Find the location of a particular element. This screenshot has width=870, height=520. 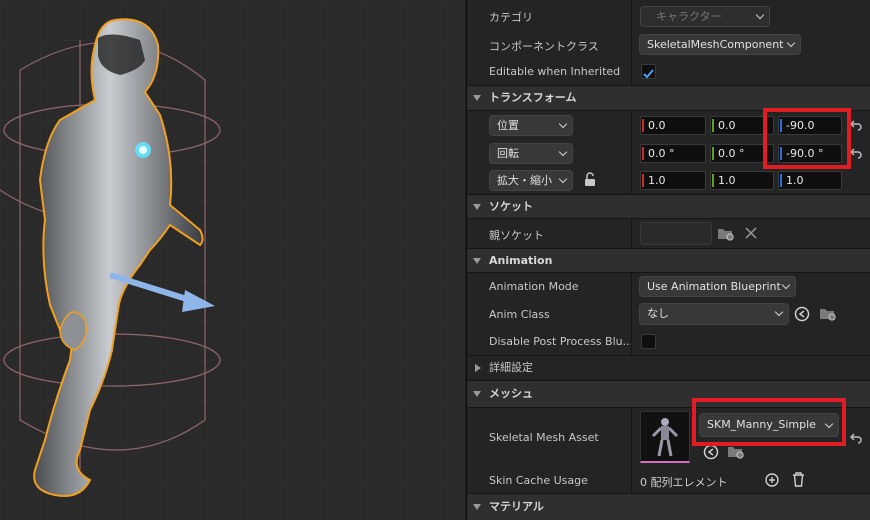

anim-class-row: Anim Class なし is located at coordinates (668, 314).